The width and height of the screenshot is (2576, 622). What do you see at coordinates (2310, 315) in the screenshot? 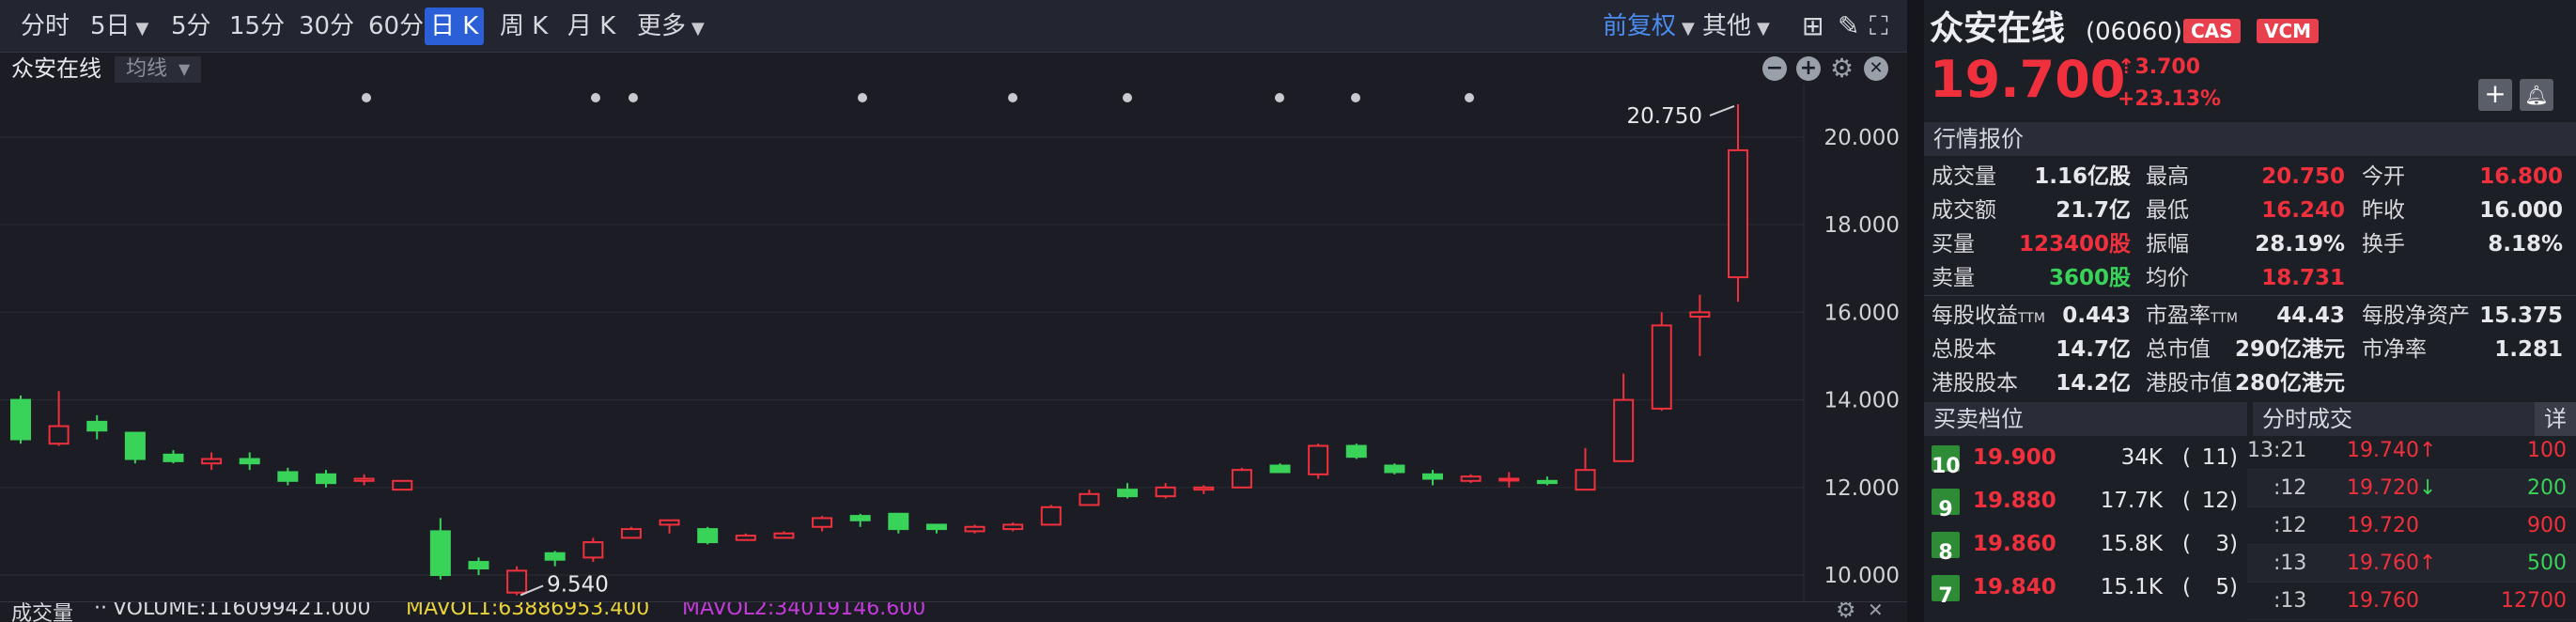
I see `quote-value: 44.43` at bounding box center [2310, 315].